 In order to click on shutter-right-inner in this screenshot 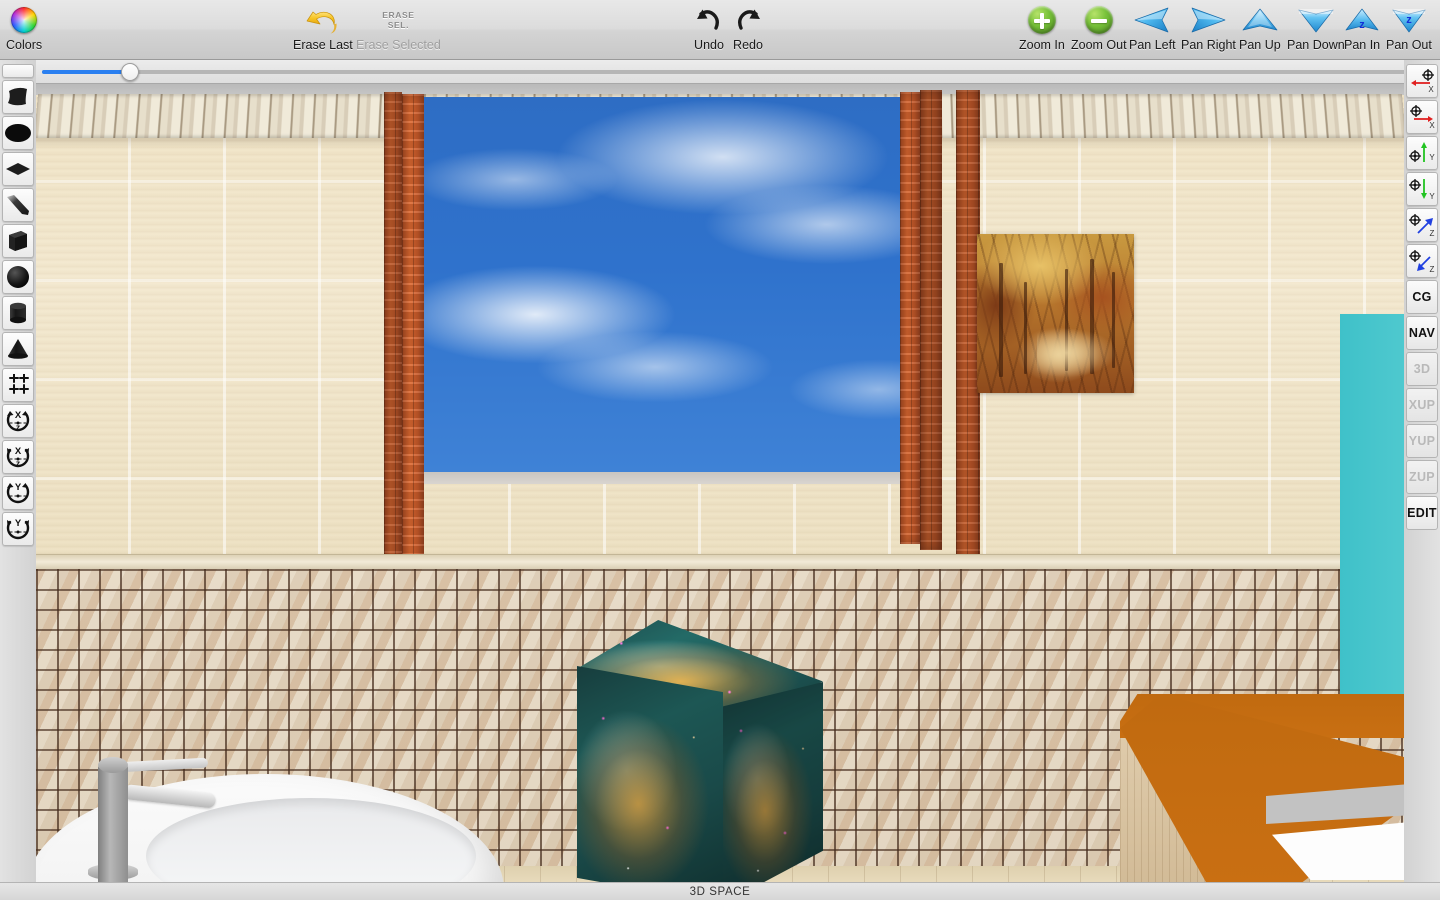, I will do `click(910, 318)`.